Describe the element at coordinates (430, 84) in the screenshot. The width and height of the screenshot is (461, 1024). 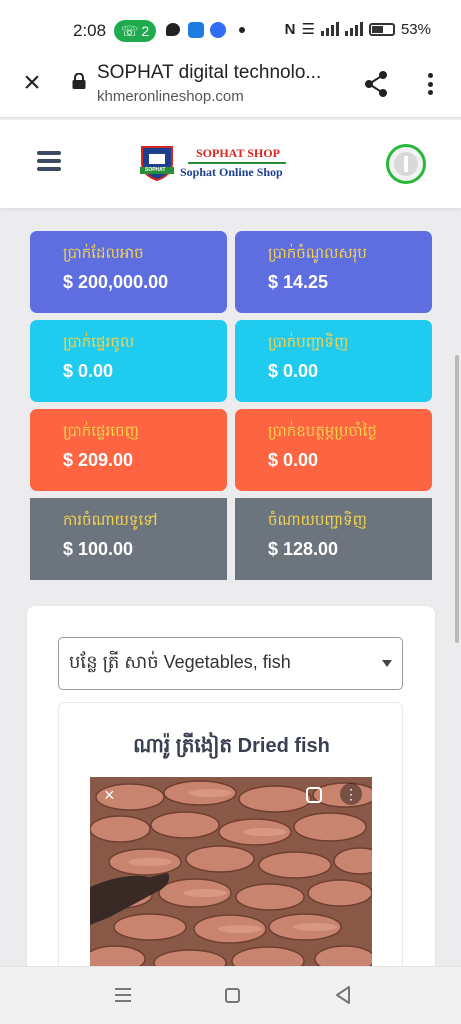
I see `more-vert-icon` at that location.